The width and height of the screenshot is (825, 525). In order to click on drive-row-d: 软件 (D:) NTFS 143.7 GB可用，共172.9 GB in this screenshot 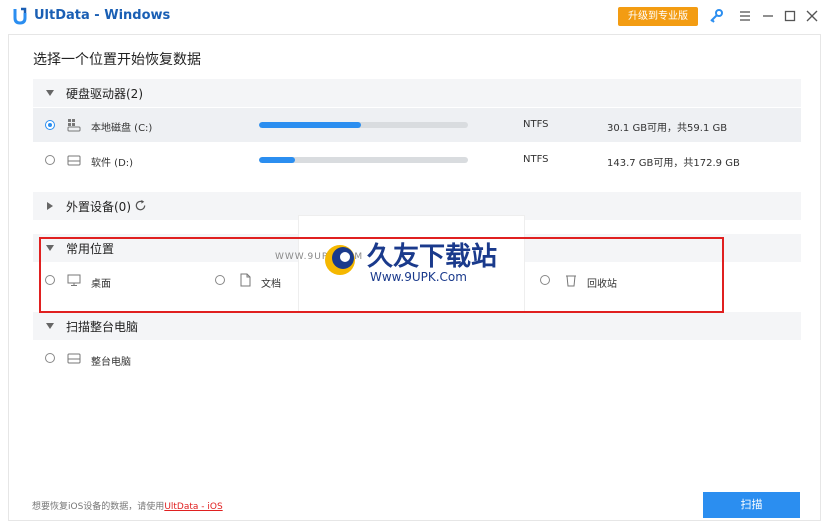, I will do `click(417, 160)`.